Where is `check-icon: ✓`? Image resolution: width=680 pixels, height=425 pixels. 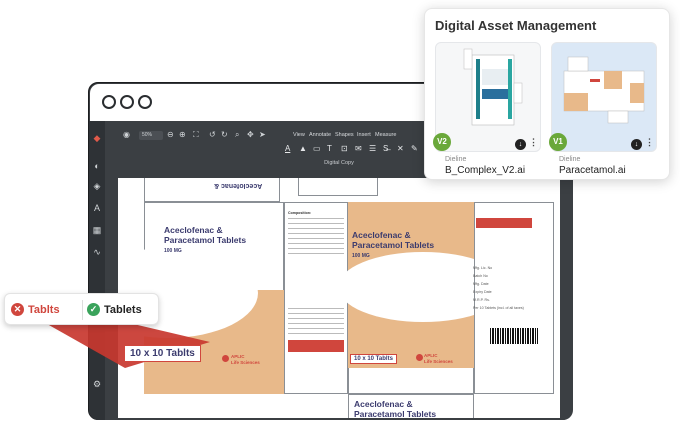
check-icon: ✓ is located at coordinates (93, 309).